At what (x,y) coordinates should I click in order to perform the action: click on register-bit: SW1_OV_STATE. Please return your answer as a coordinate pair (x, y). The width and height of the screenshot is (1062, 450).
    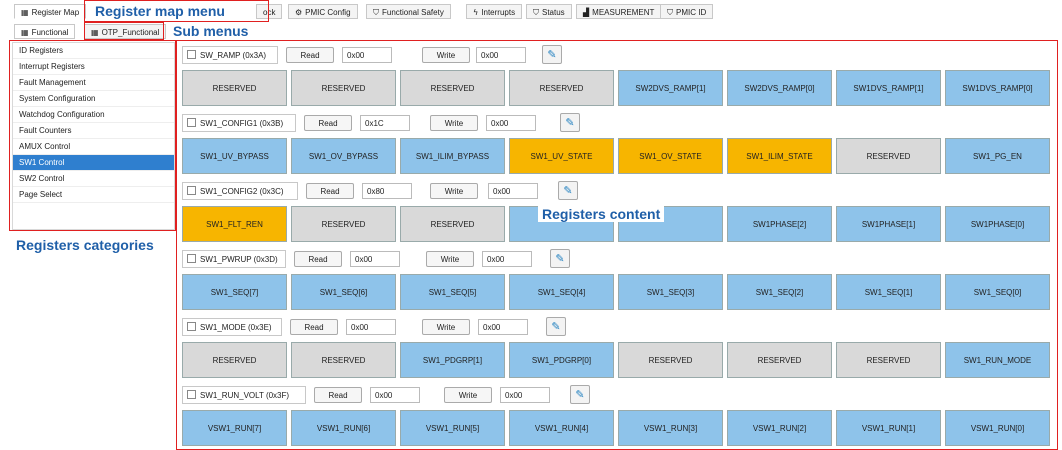
    Looking at the image, I should click on (670, 156).